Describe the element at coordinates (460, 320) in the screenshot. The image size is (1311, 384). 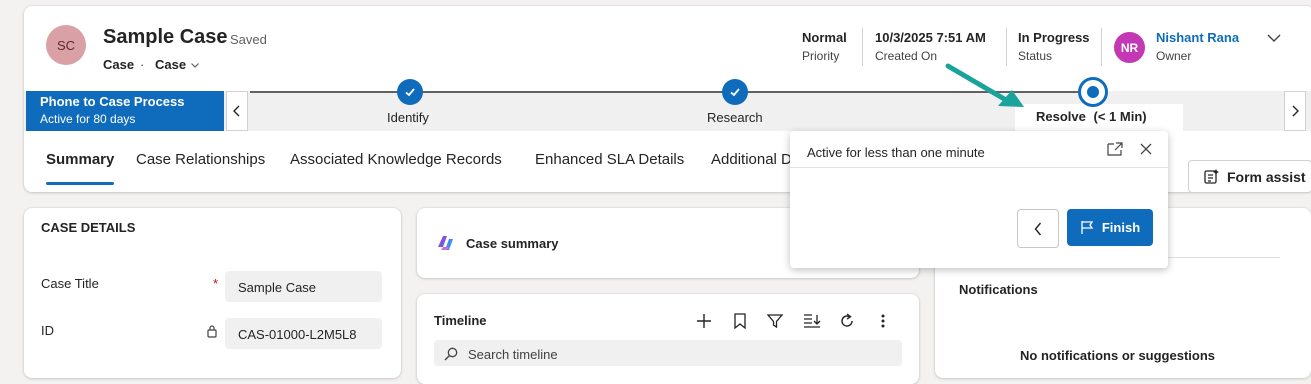
I see `timeline-title: Timeline` at that location.